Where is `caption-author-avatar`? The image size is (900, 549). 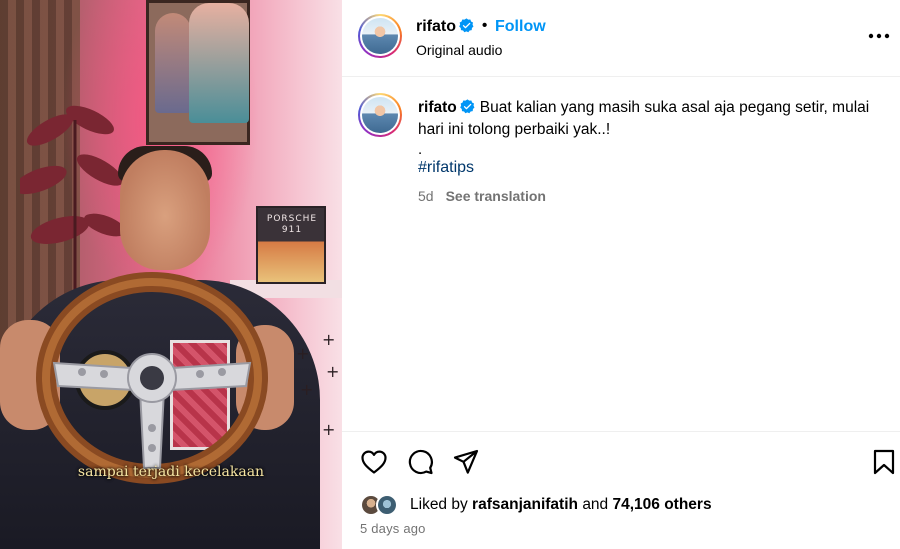
caption-author-avatar is located at coordinates (380, 115).